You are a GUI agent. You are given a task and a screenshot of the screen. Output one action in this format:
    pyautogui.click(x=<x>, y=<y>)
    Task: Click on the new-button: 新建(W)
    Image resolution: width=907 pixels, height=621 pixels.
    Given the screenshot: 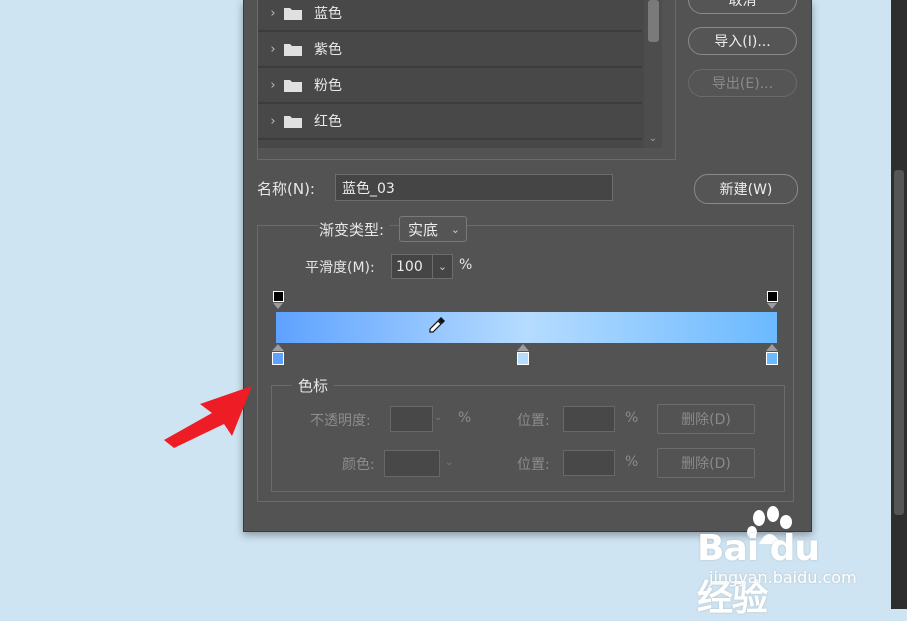 What is the action you would take?
    pyautogui.click(x=746, y=189)
    